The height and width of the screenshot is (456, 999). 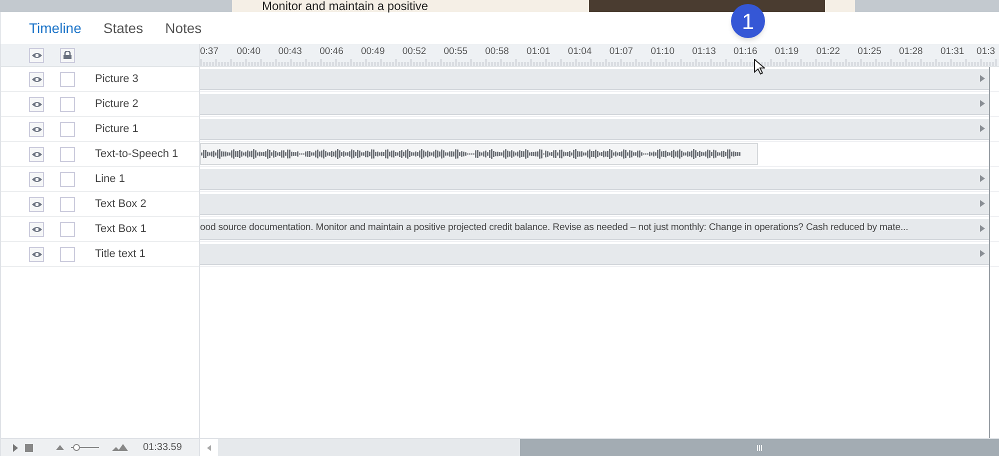 I want to click on lock-toggle, so click(x=67, y=55).